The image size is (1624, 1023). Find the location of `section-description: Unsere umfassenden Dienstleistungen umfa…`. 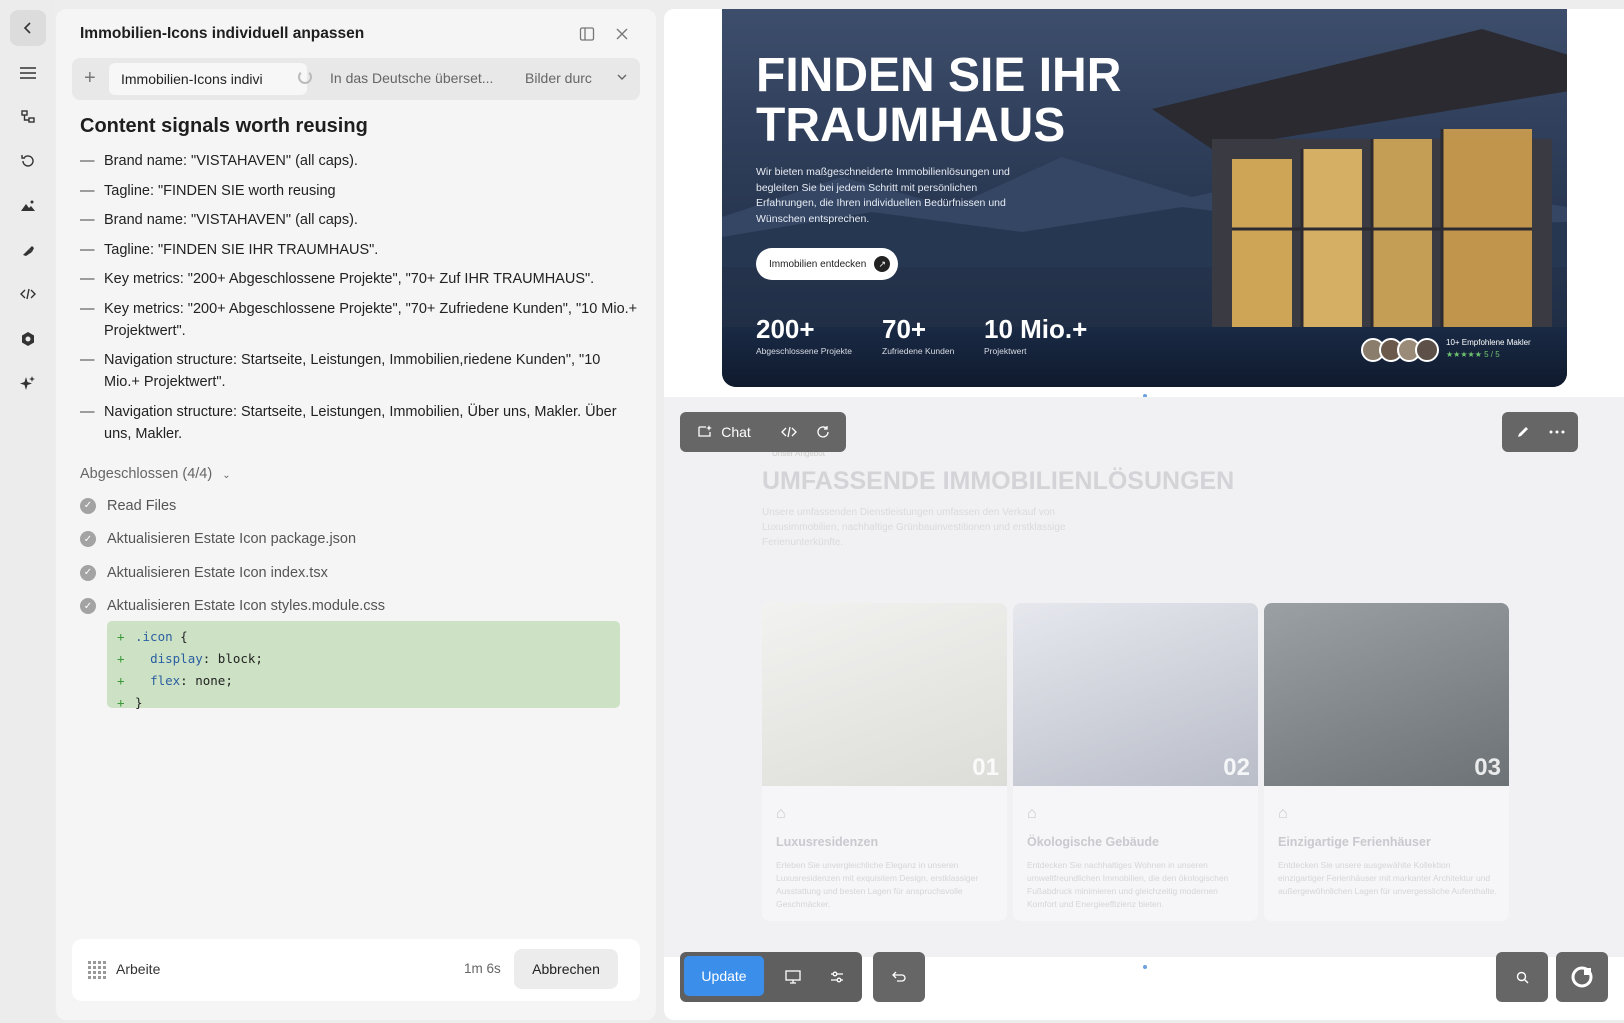

section-description: Unsere umfassenden Dienstleistungen umfa… is located at coordinates (914, 527).